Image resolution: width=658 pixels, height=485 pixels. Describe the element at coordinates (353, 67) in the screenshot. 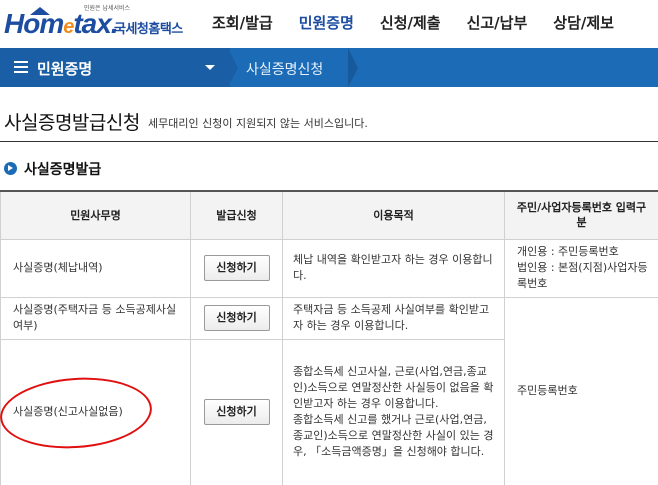

I see `breadcrumb-arrow-divider` at that location.